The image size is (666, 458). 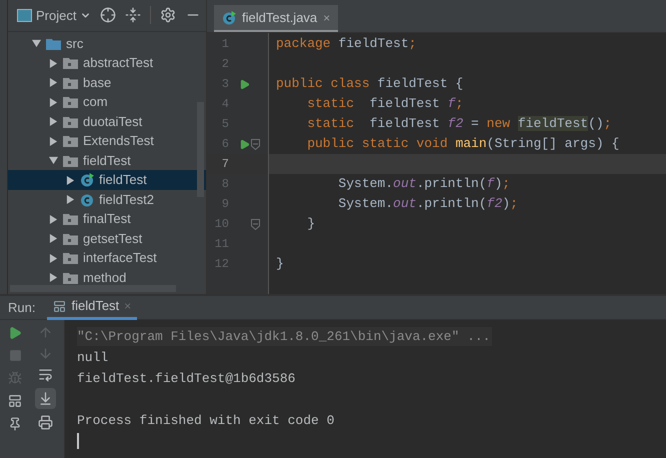 I want to click on close-tab-button: ×, so click(x=326, y=17).